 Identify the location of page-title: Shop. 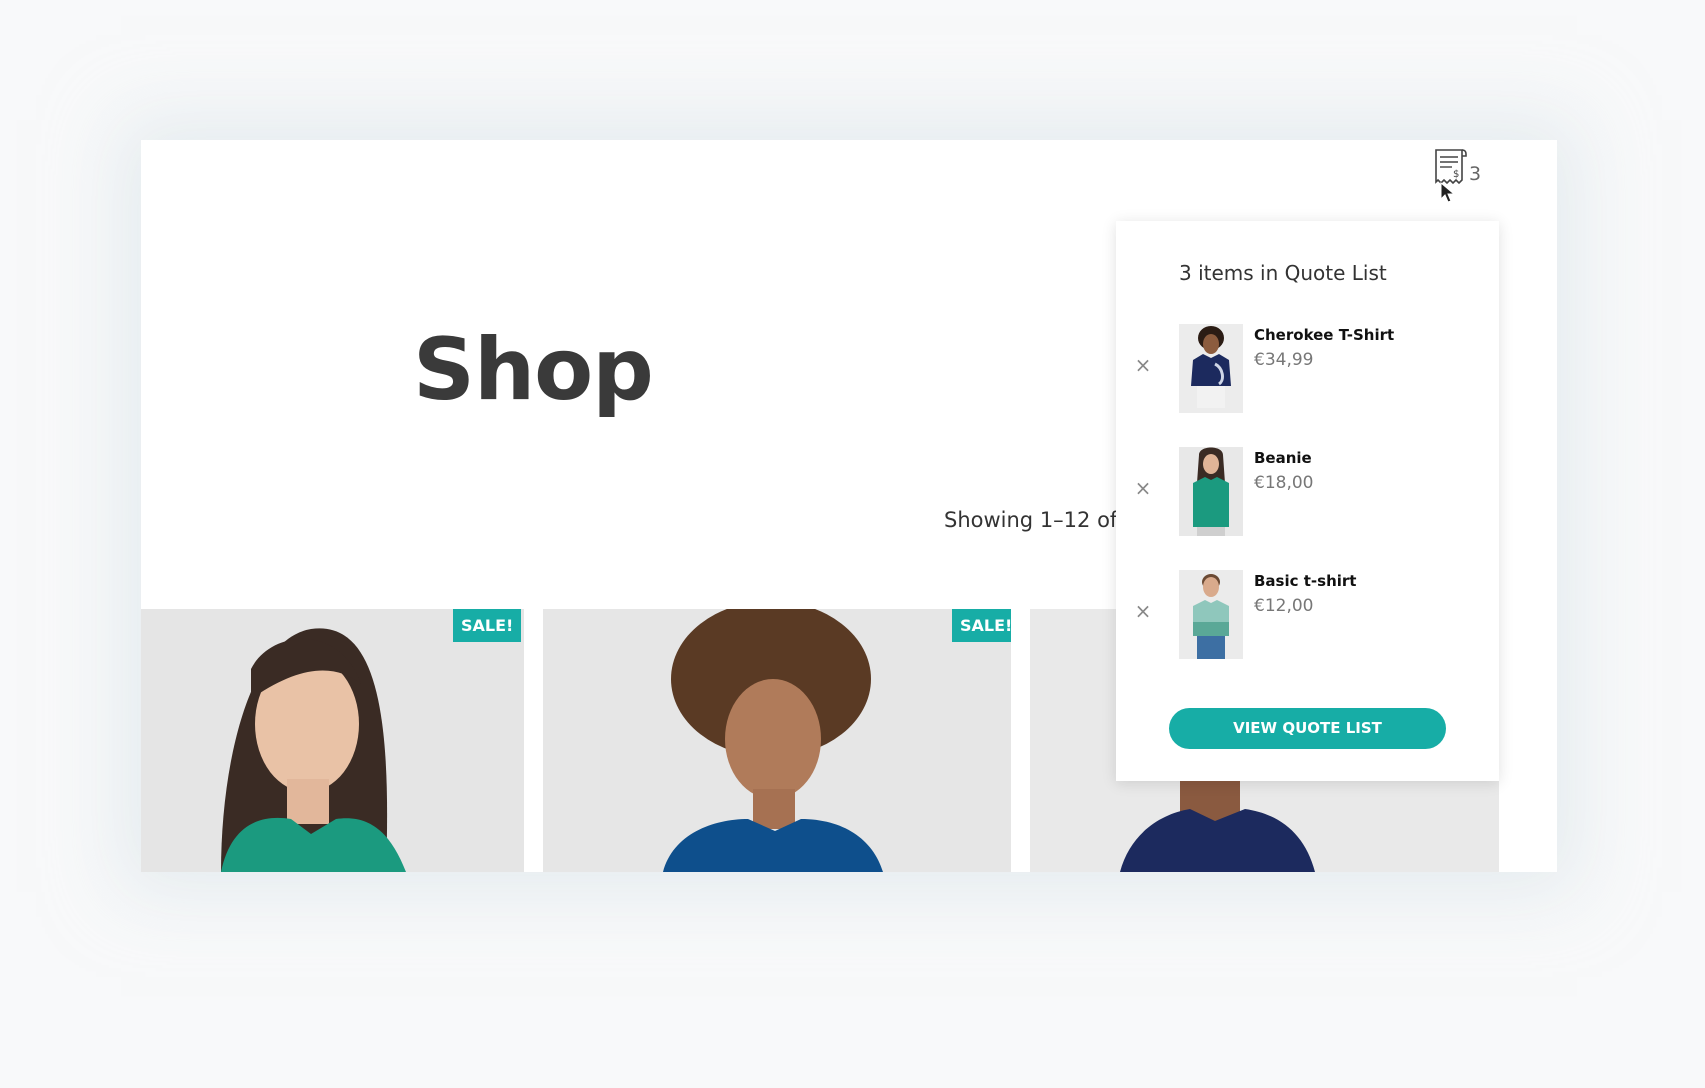
(533, 370).